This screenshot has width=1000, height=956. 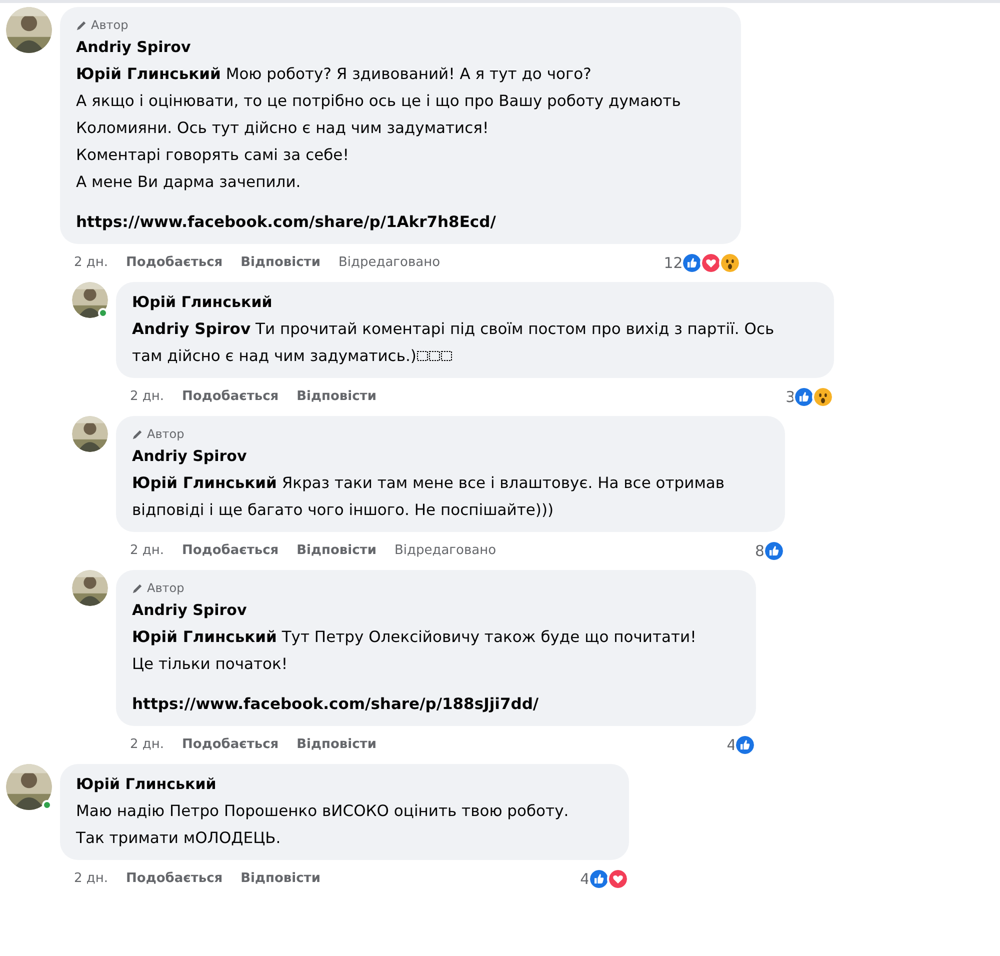 What do you see at coordinates (378, 101) in the screenshot?
I see `comment-text: А якщо і оцінювати, то це потрібно ось це і що про Вашу роботу думають` at bounding box center [378, 101].